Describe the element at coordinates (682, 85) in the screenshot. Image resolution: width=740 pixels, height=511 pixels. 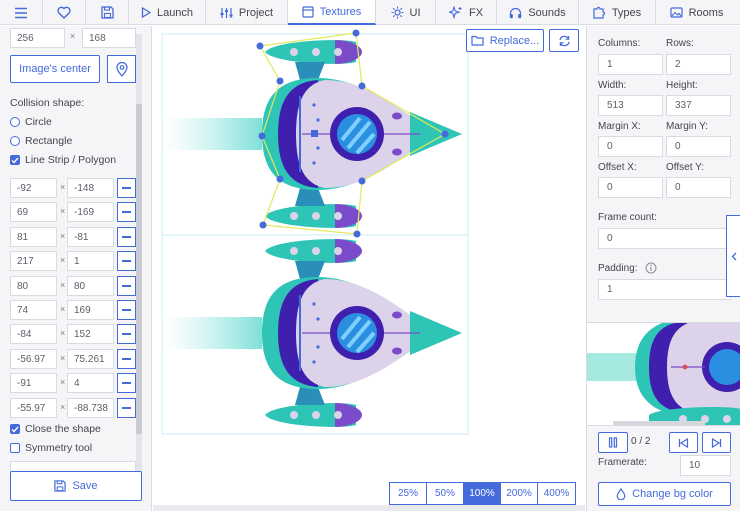
I see `height-label: Height:` at that location.